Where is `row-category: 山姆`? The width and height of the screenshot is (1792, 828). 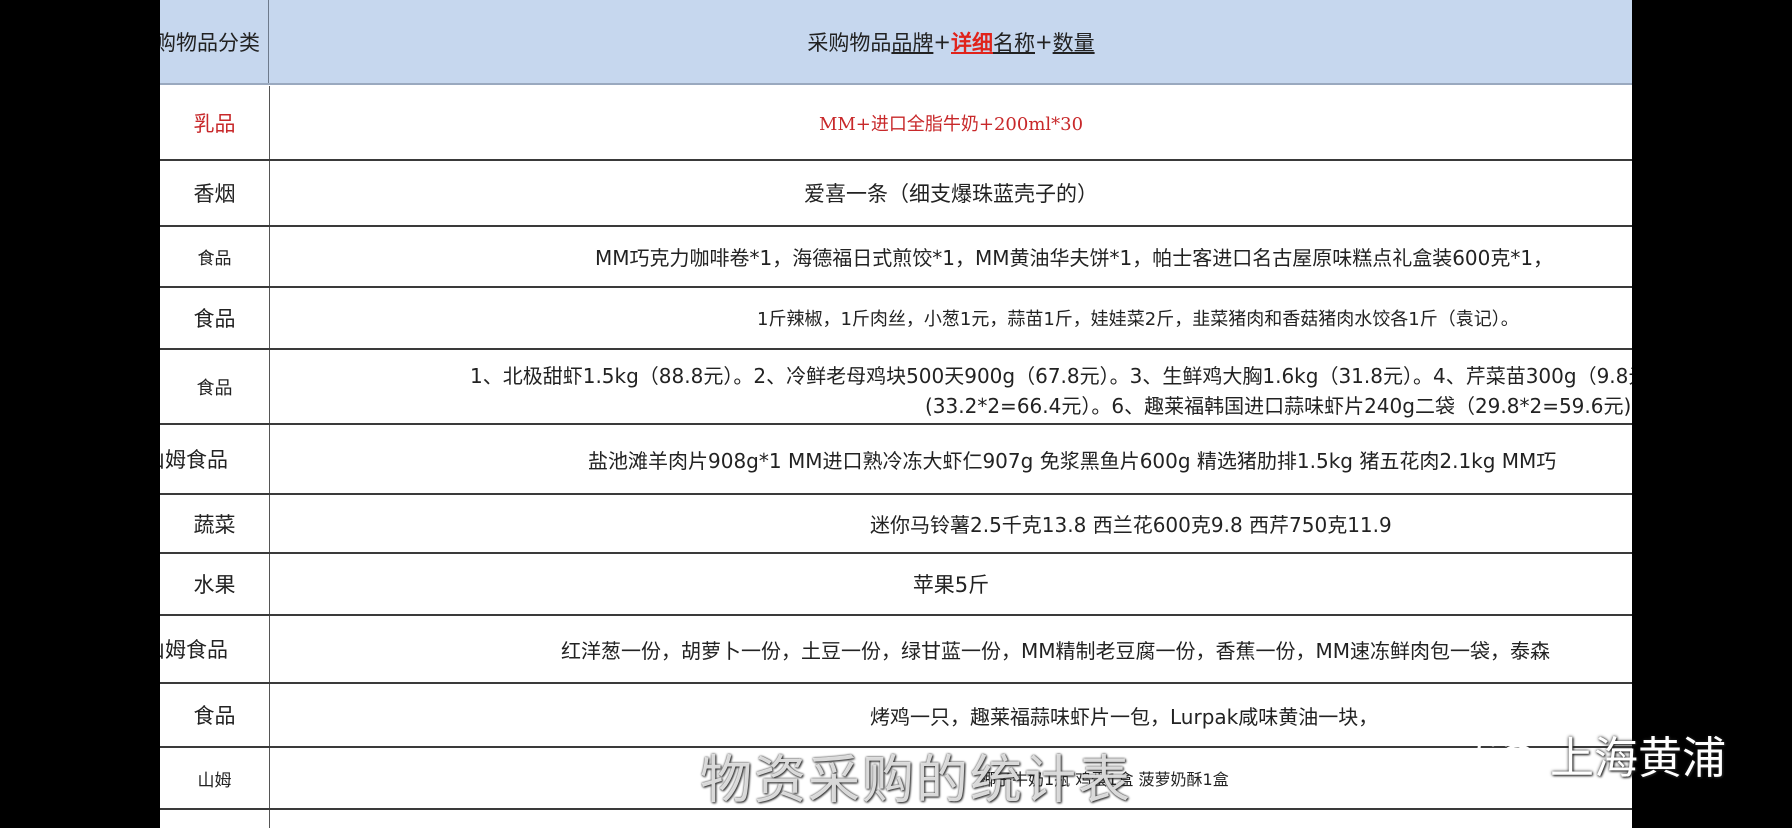
row-category: 山姆 is located at coordinates (215, 778).